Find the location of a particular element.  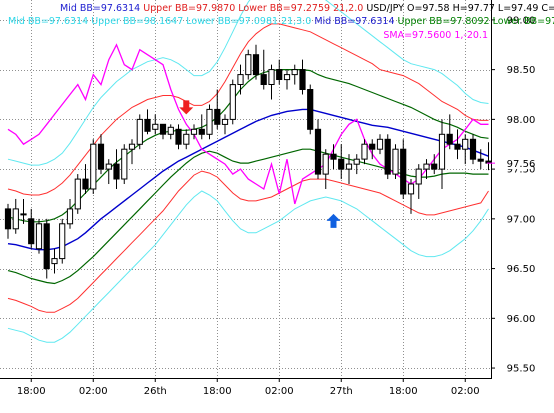

y-tick-label-2: 98.00 is located at coordinates (521, 120).